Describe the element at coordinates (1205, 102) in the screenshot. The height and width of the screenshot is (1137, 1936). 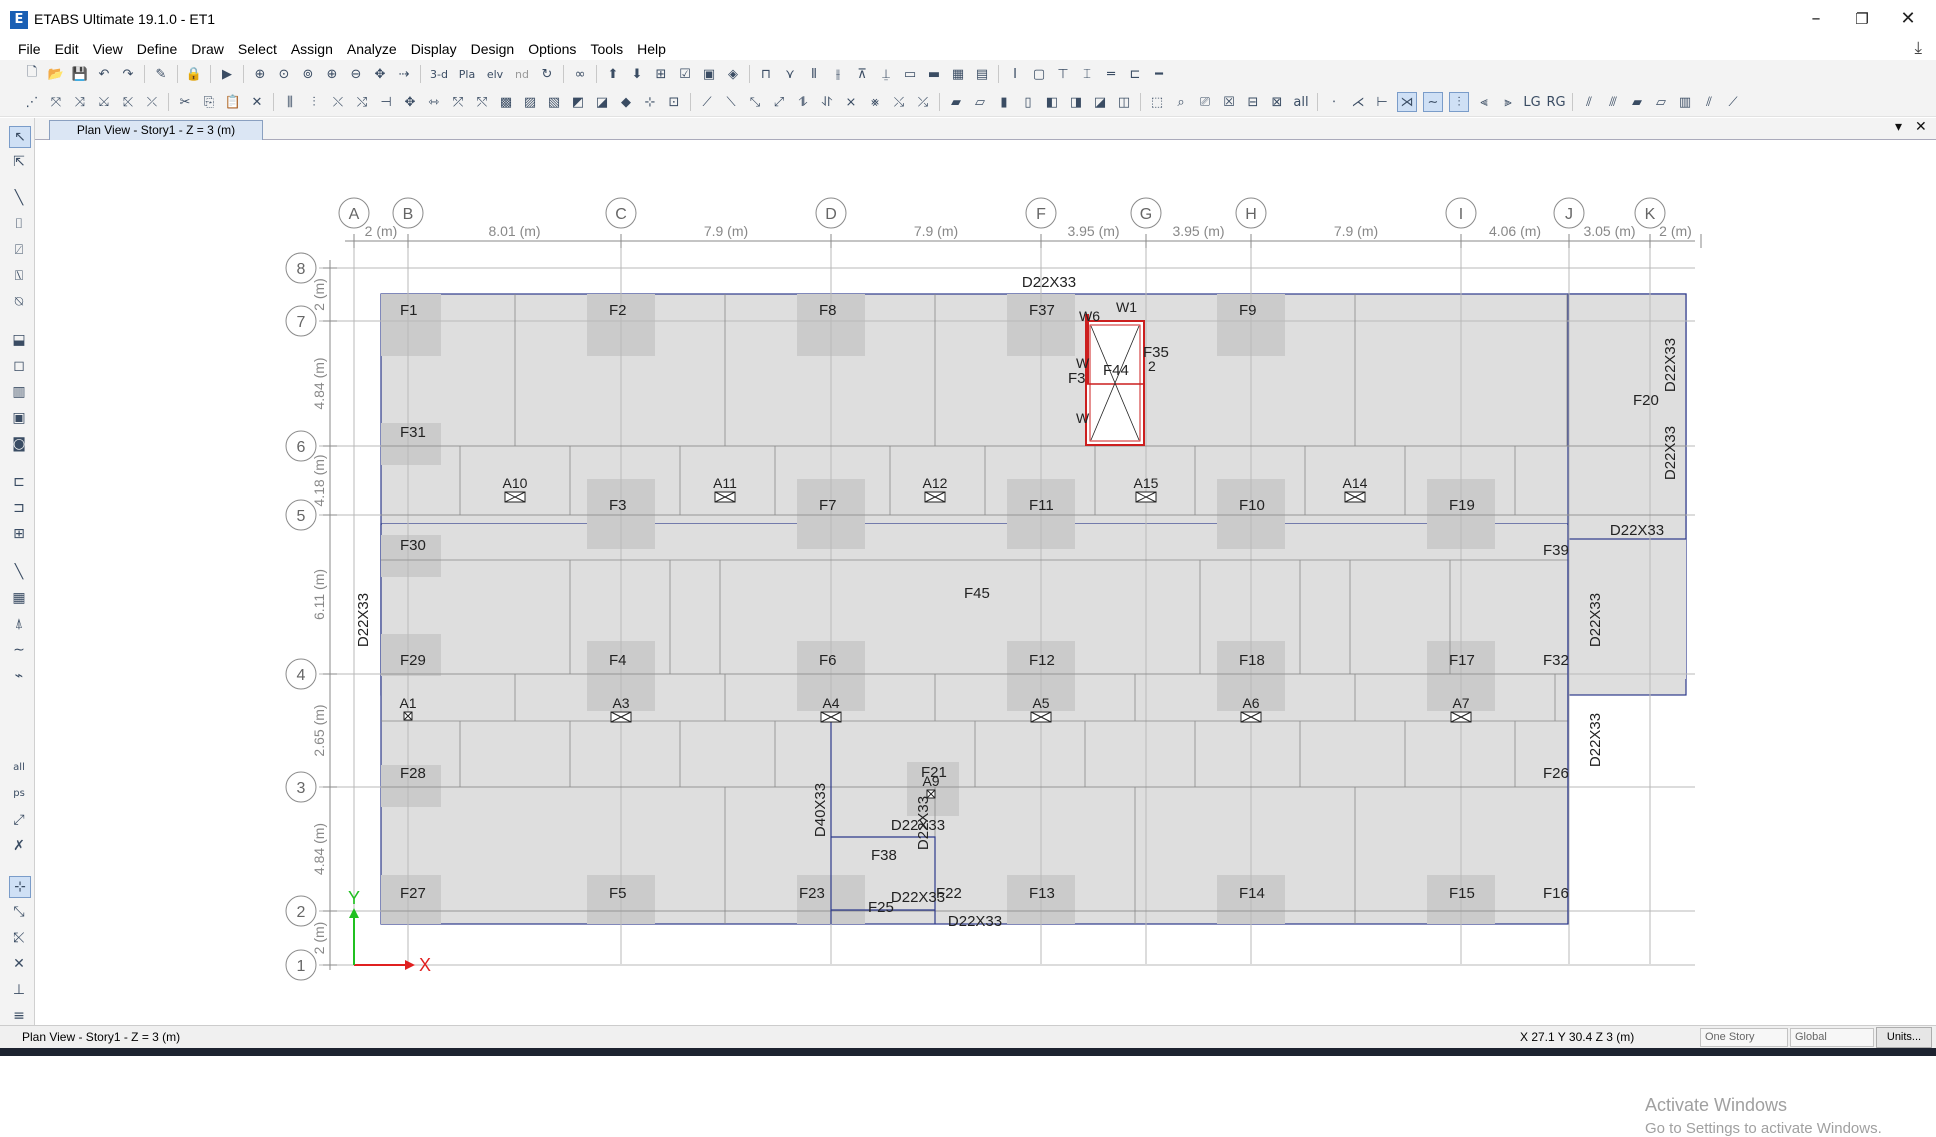
I see `select-prev-icon: ⎚` at that location.